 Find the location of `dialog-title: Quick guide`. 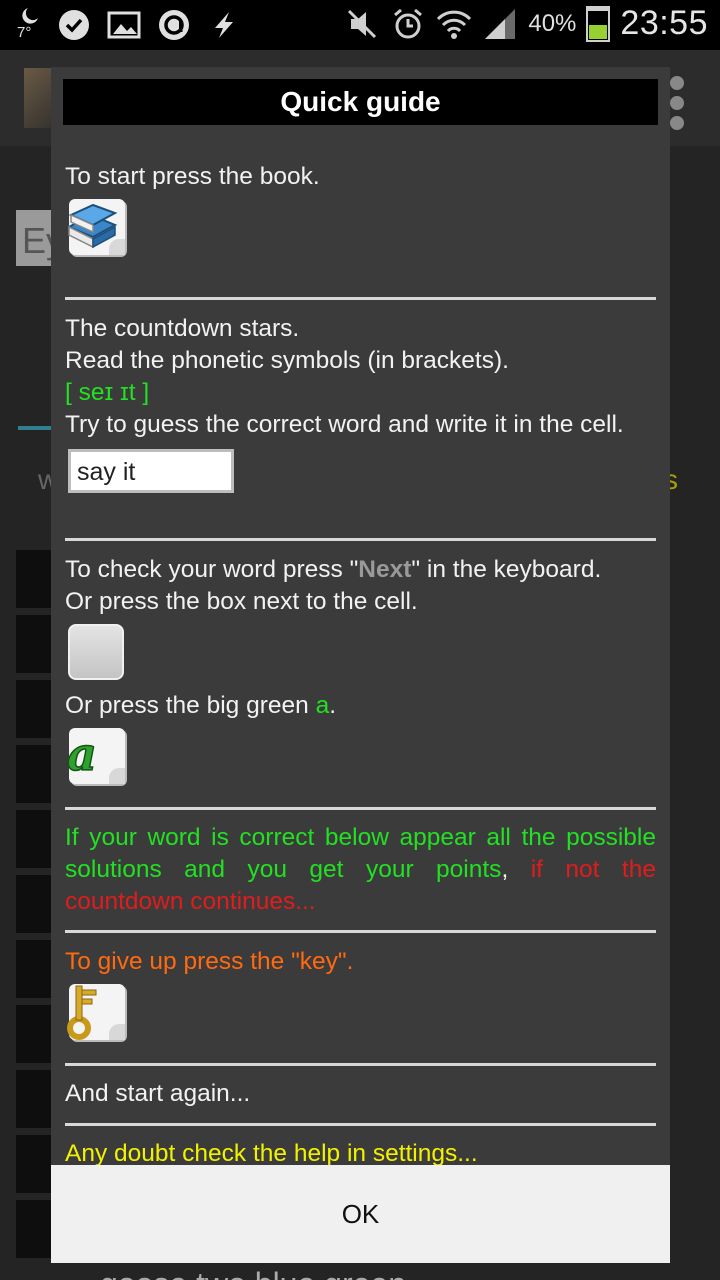

dialog-title: Quick guide is located at coordinates (360, 102).